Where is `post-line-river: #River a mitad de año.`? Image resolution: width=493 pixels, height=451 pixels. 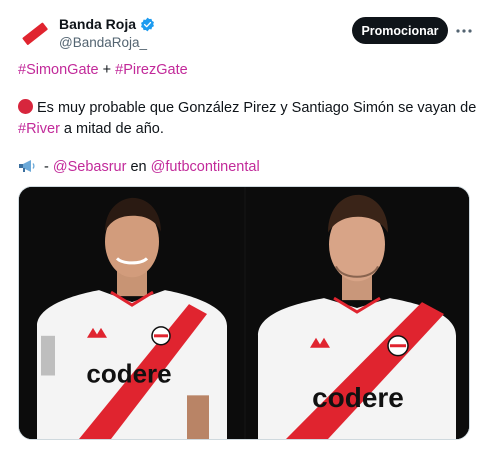 post-line-river: #River a mitad de año. is located at coordinates (91, 129).